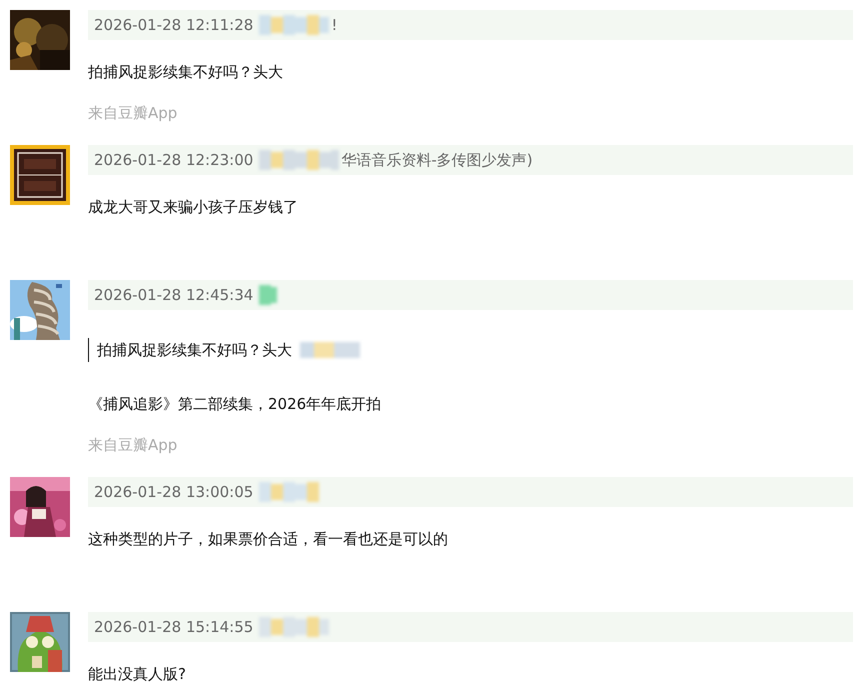 This screenshot has height=690, width=865. I want to click on comment-time: 2026-01-28 13:00:05, so click(174, 492).